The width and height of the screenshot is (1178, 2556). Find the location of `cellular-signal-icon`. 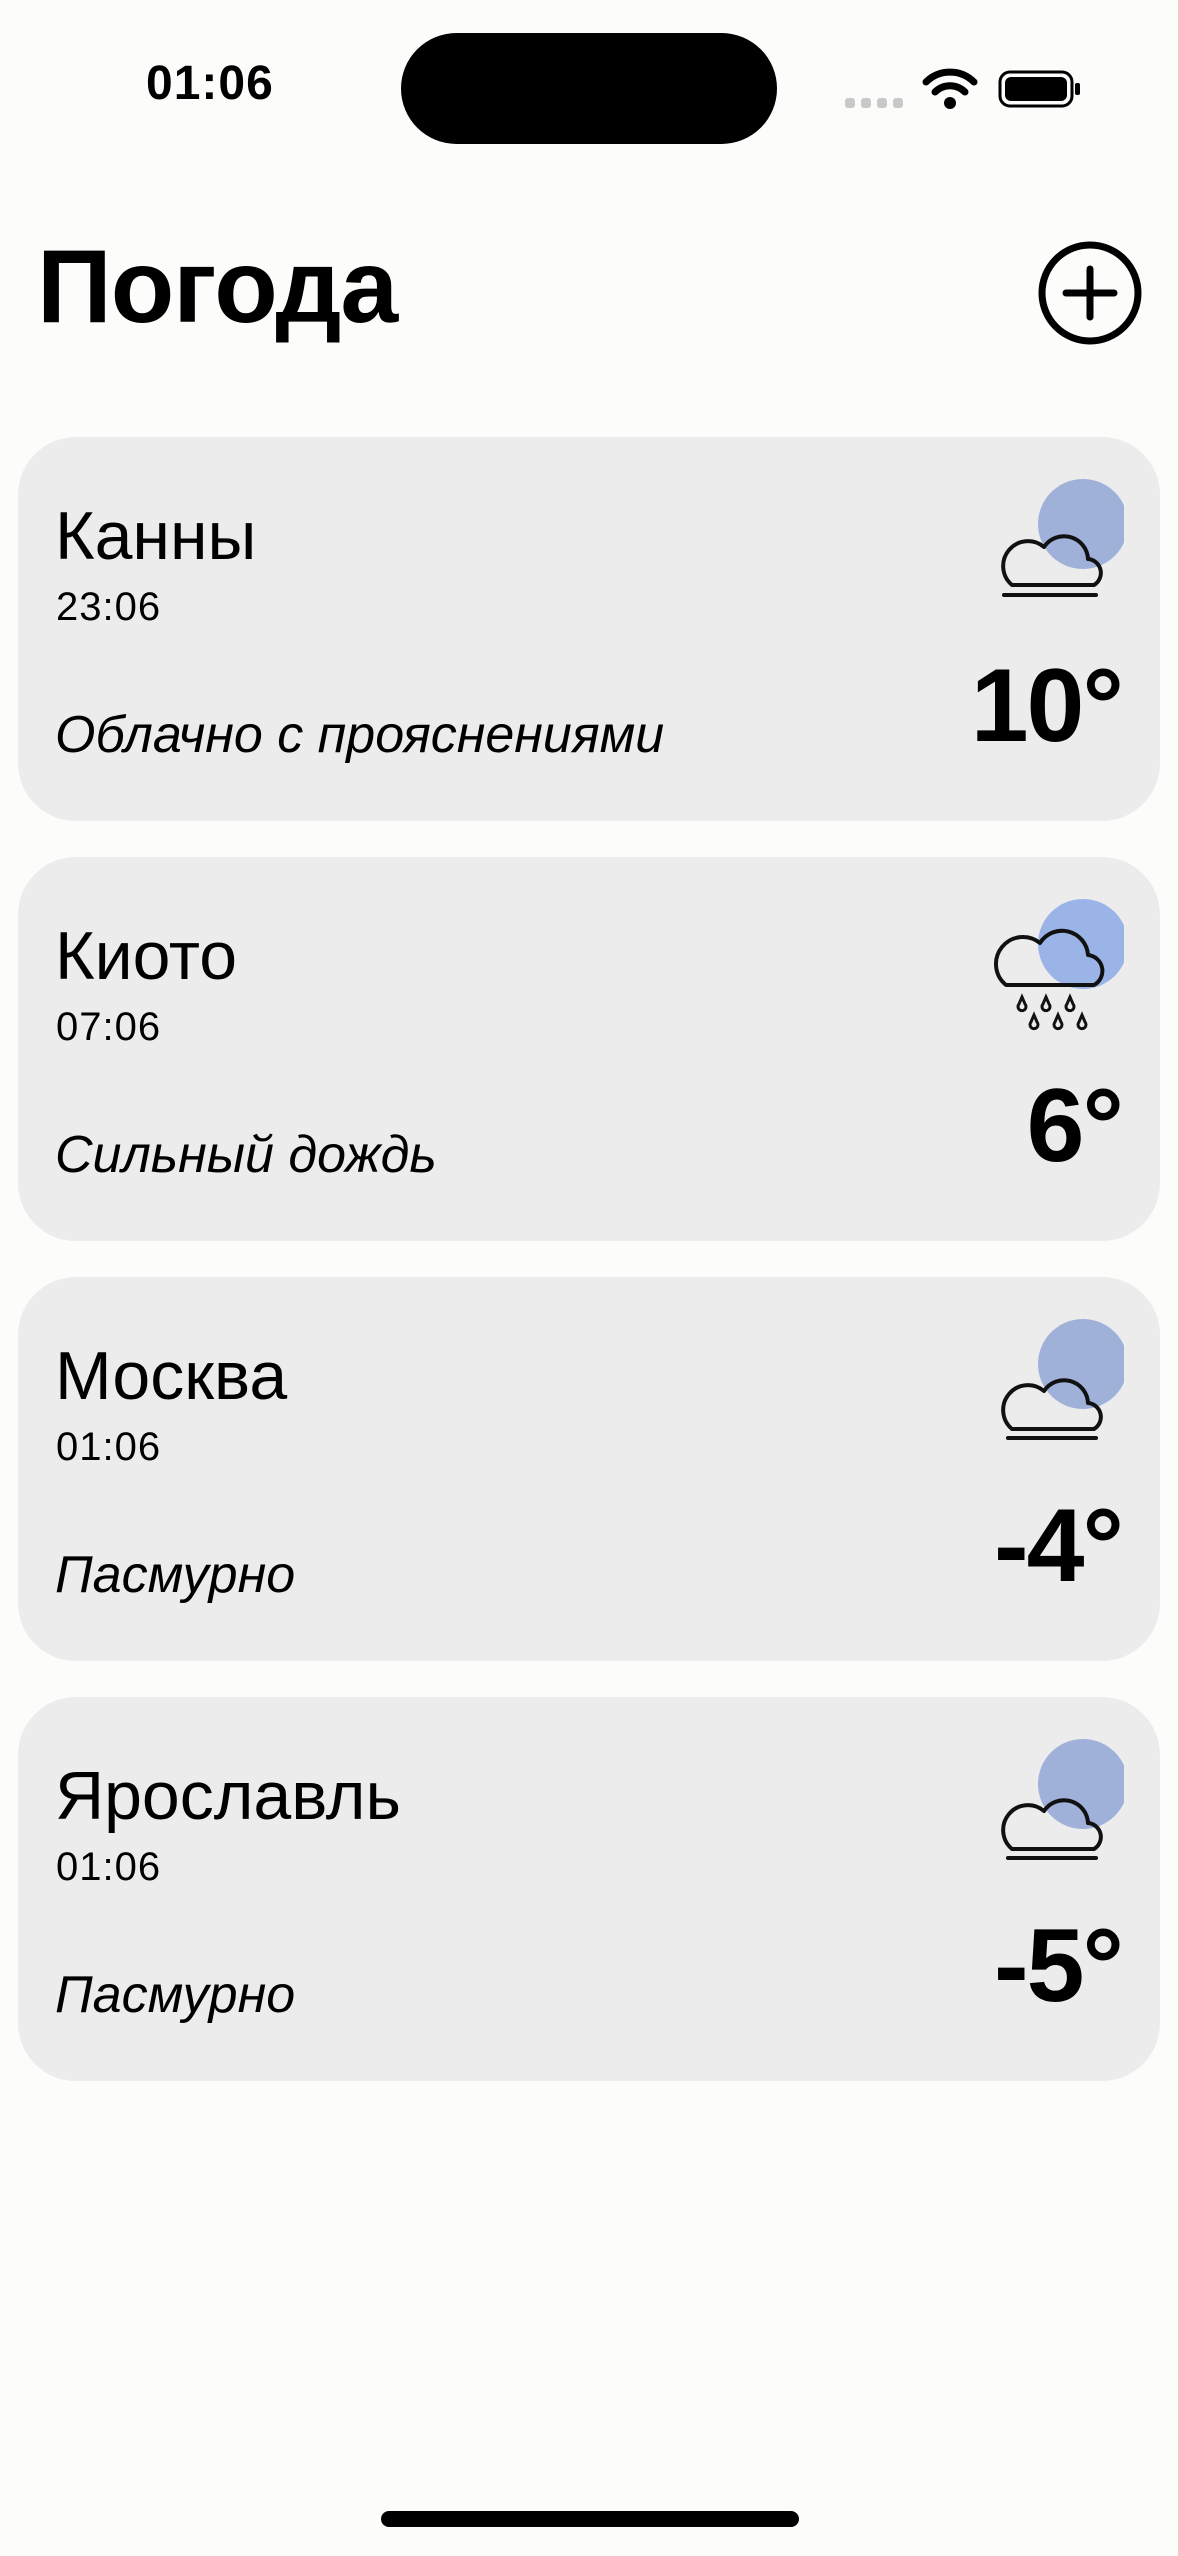

cellular-signal-icon is located at coordinates (875, 100).